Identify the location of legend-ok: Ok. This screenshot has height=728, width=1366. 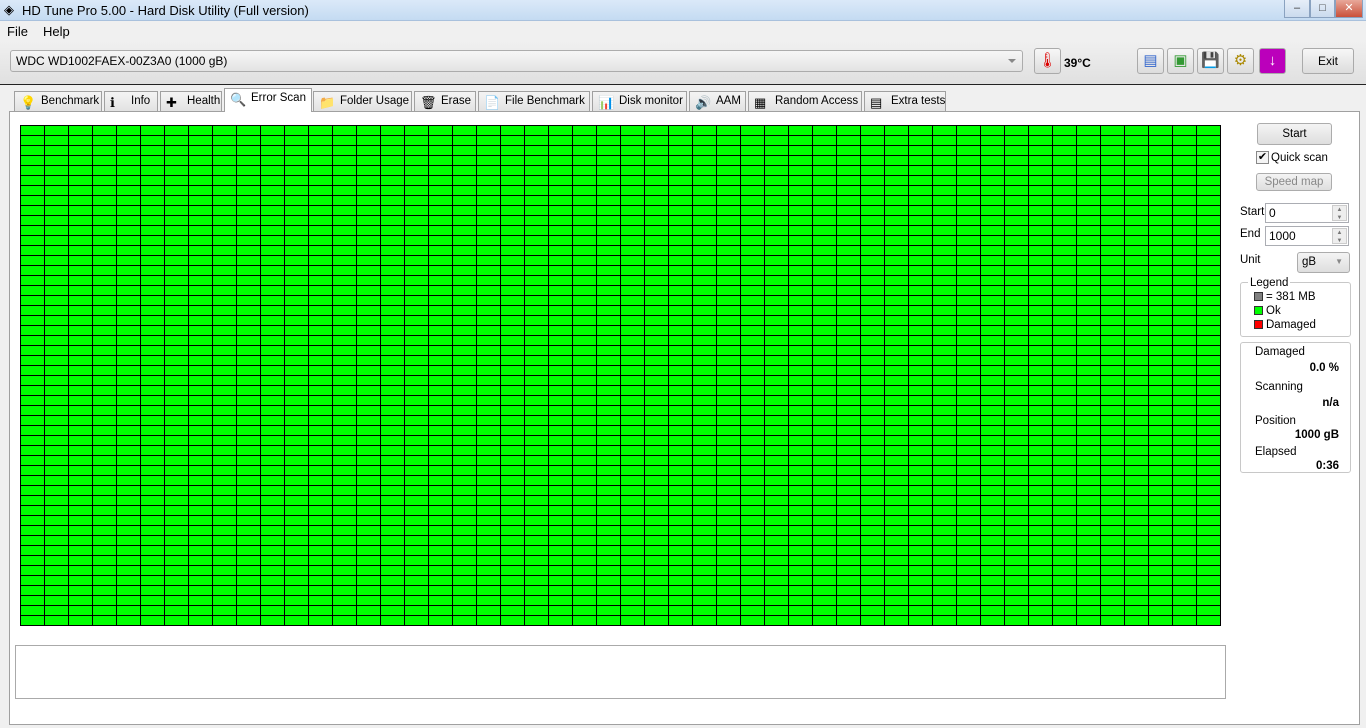
(1267, 311).